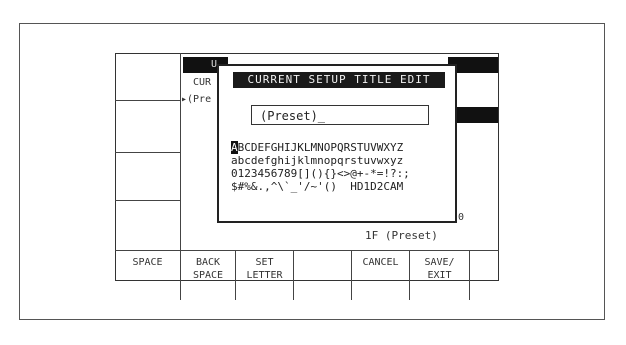 The image size is (626, 345). Describe the element at coordinates (264, 262) in the screenshot. I see `set-letter-label-line1: SET` at that location.